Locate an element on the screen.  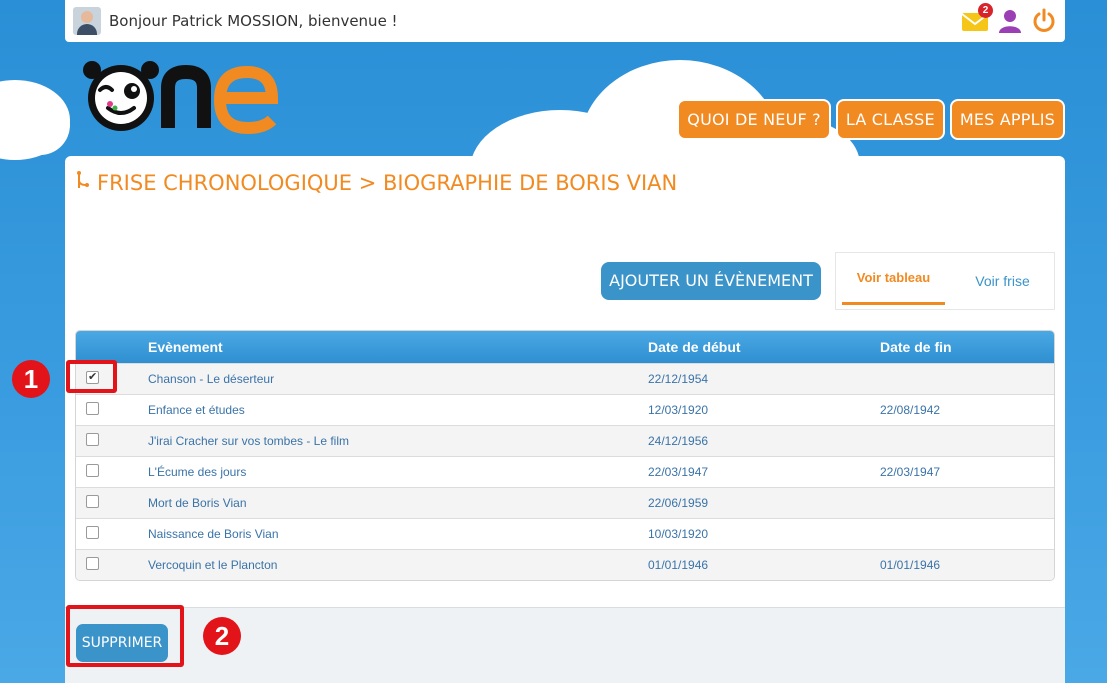
one-logo is located at coordinates (182, 98).